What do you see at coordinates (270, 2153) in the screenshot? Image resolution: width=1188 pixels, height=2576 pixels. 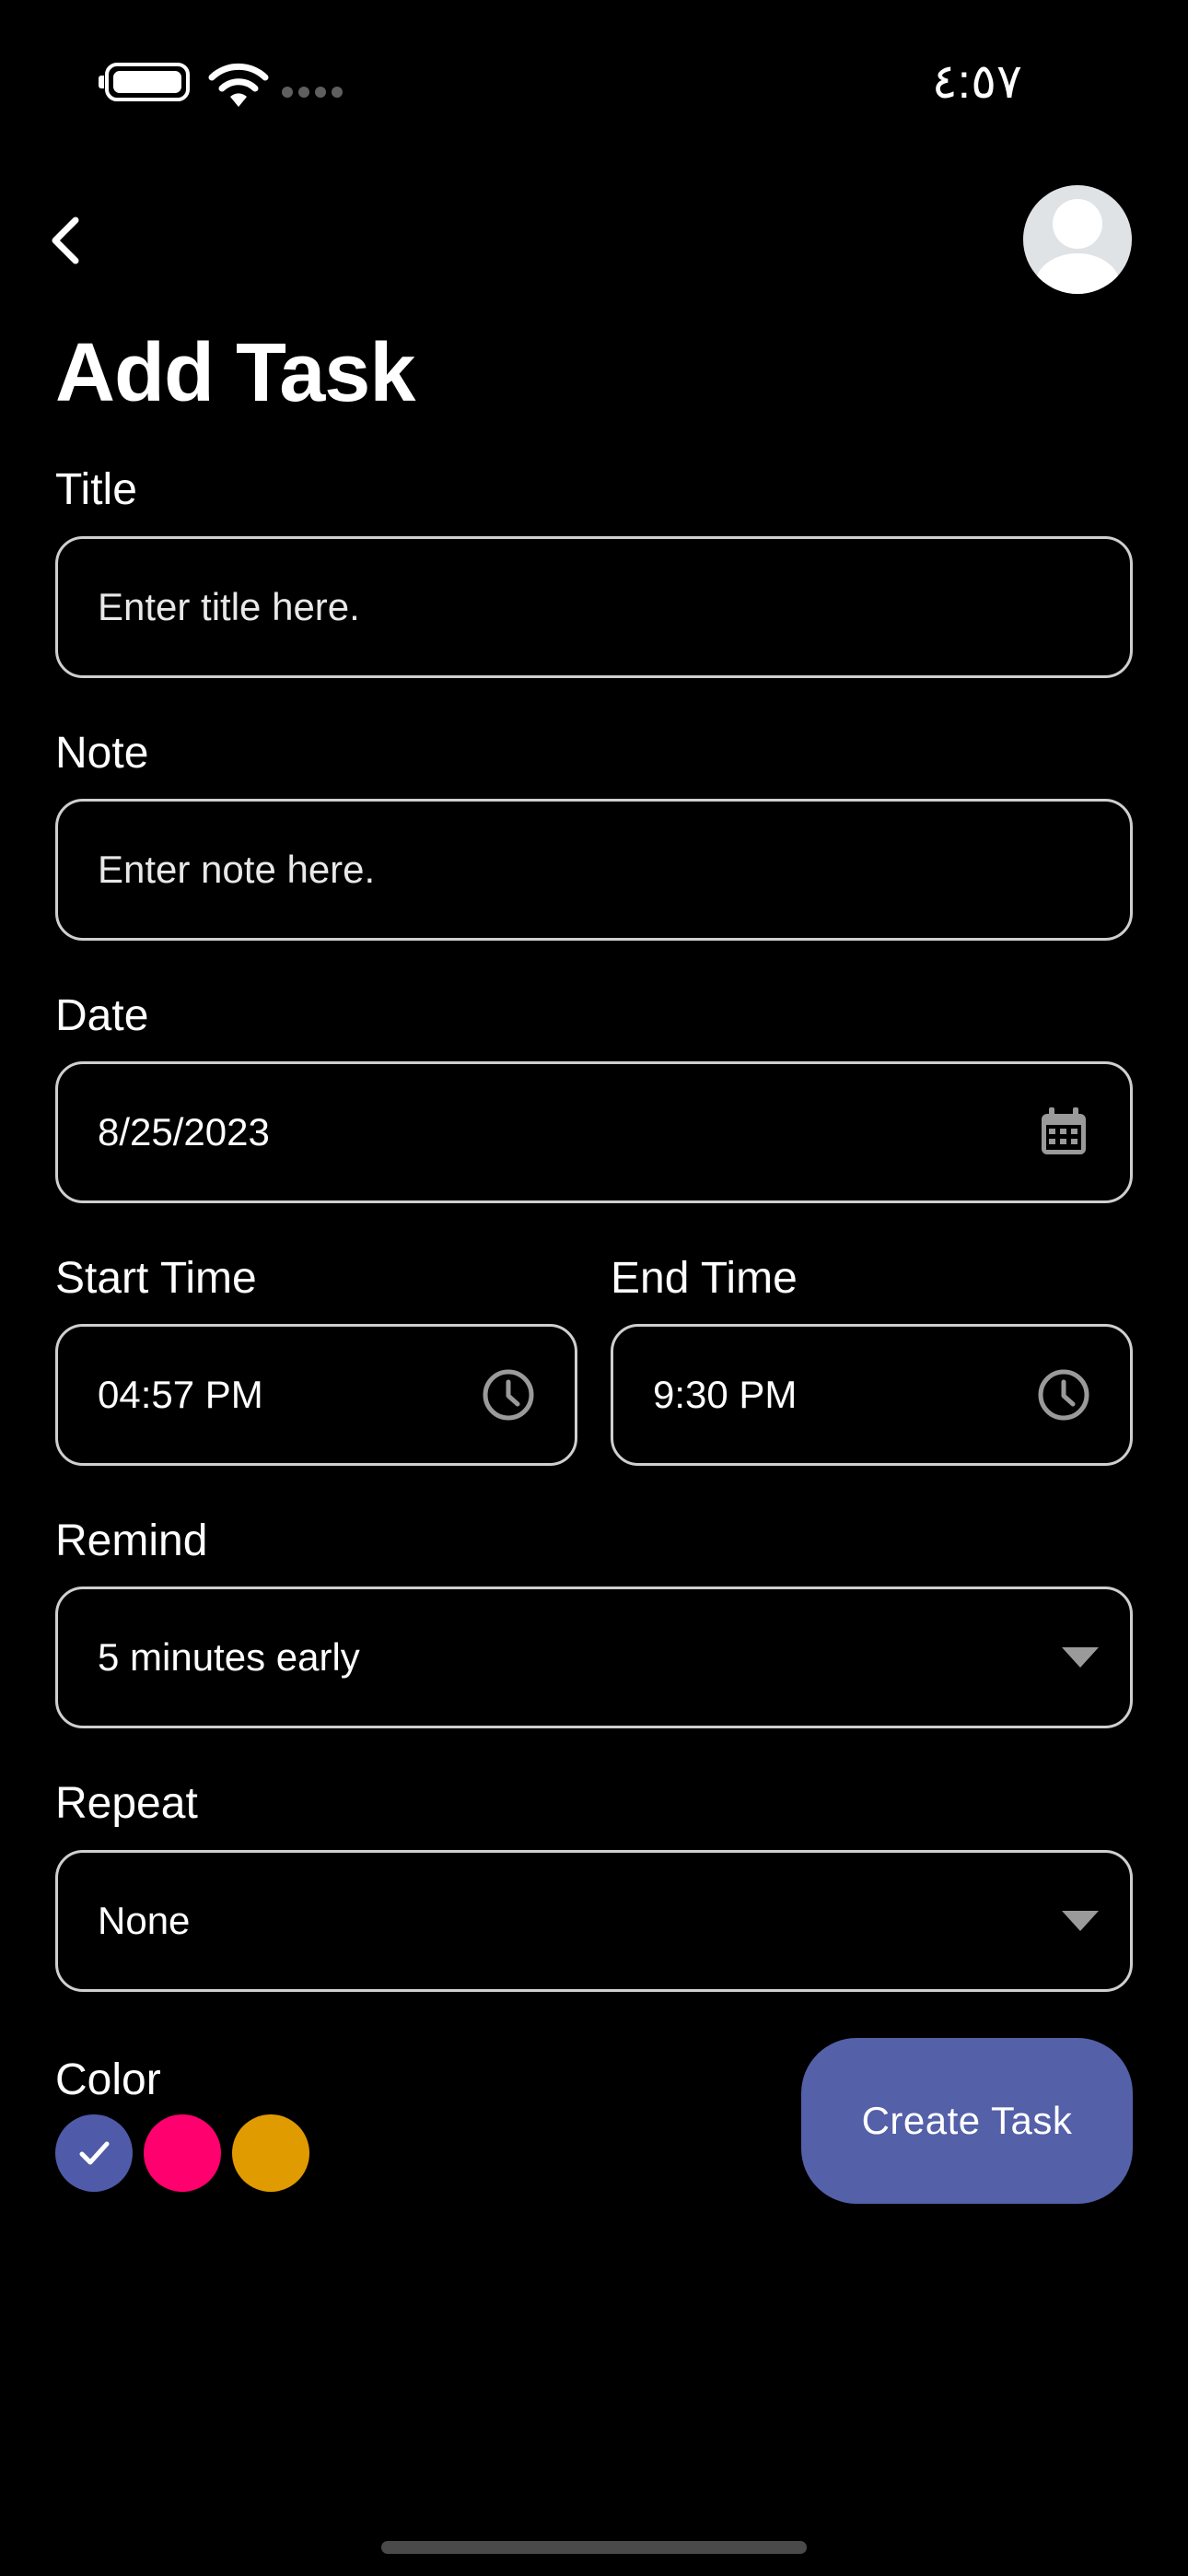 I see `color-swatch-orange` at bounding box center [270, 2153].